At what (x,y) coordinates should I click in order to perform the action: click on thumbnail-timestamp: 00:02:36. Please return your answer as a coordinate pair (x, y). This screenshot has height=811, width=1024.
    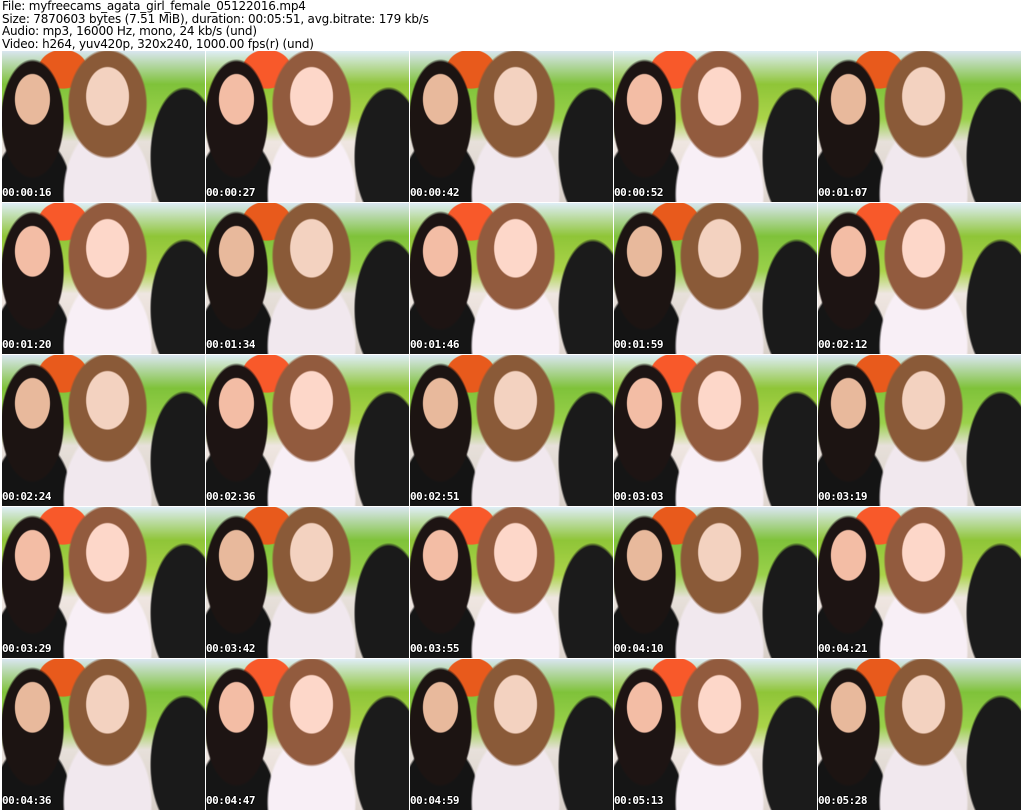
    Looking at the image, I should click on (230, 496).